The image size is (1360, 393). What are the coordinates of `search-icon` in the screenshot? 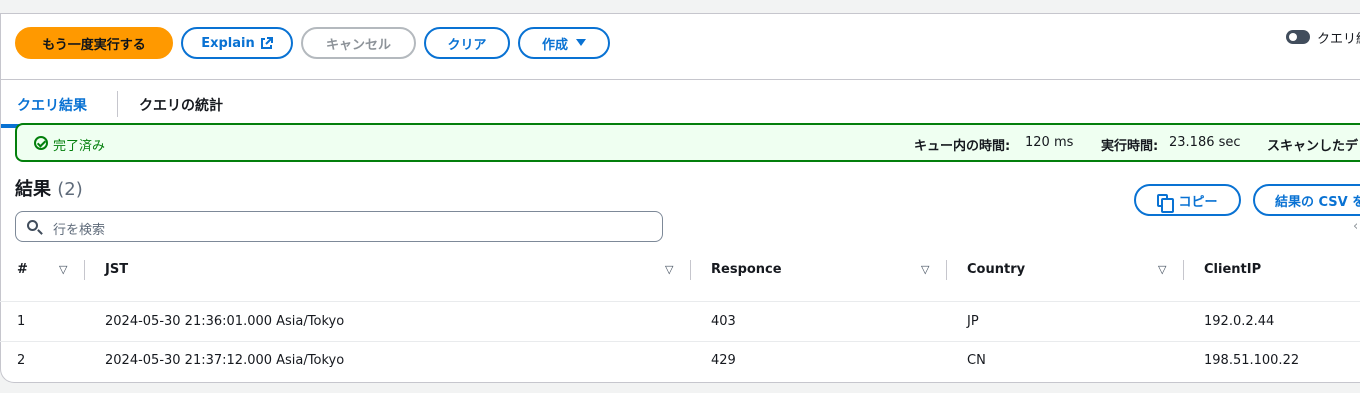 It's located at (32, 225).